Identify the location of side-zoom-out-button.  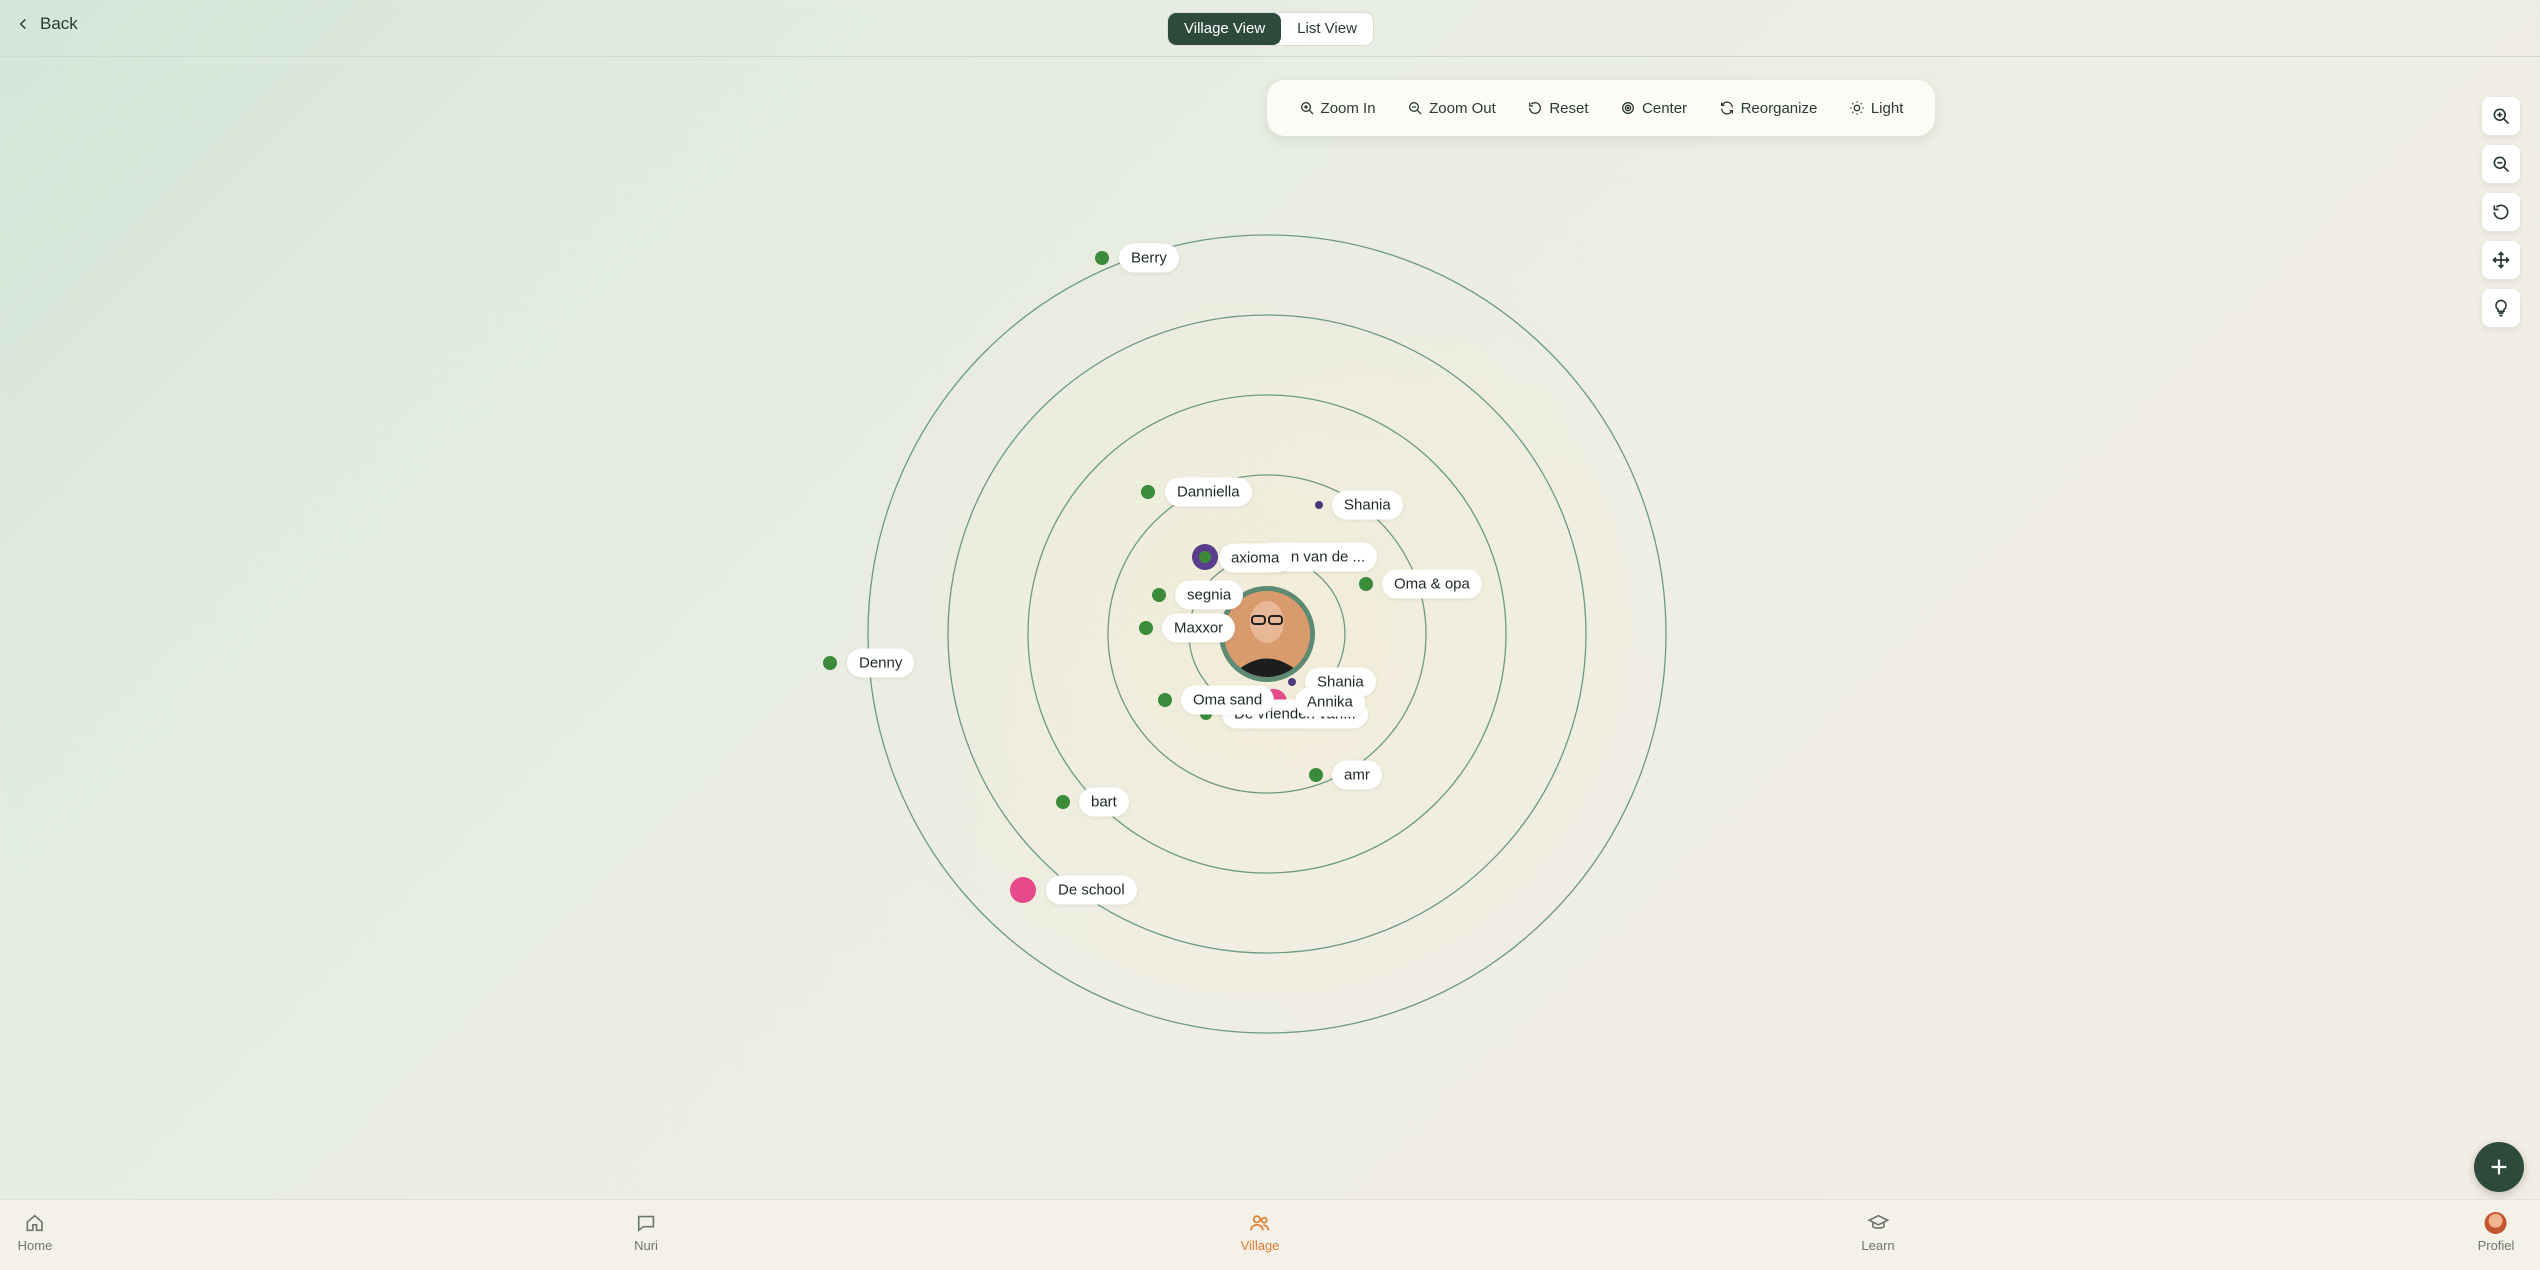
(2501, 164).